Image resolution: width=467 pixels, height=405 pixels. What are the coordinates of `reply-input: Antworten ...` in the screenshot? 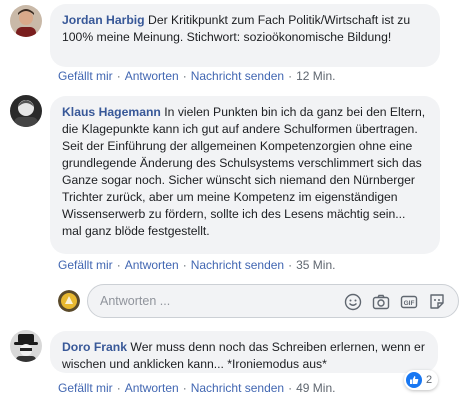 It's located at (135, 301).